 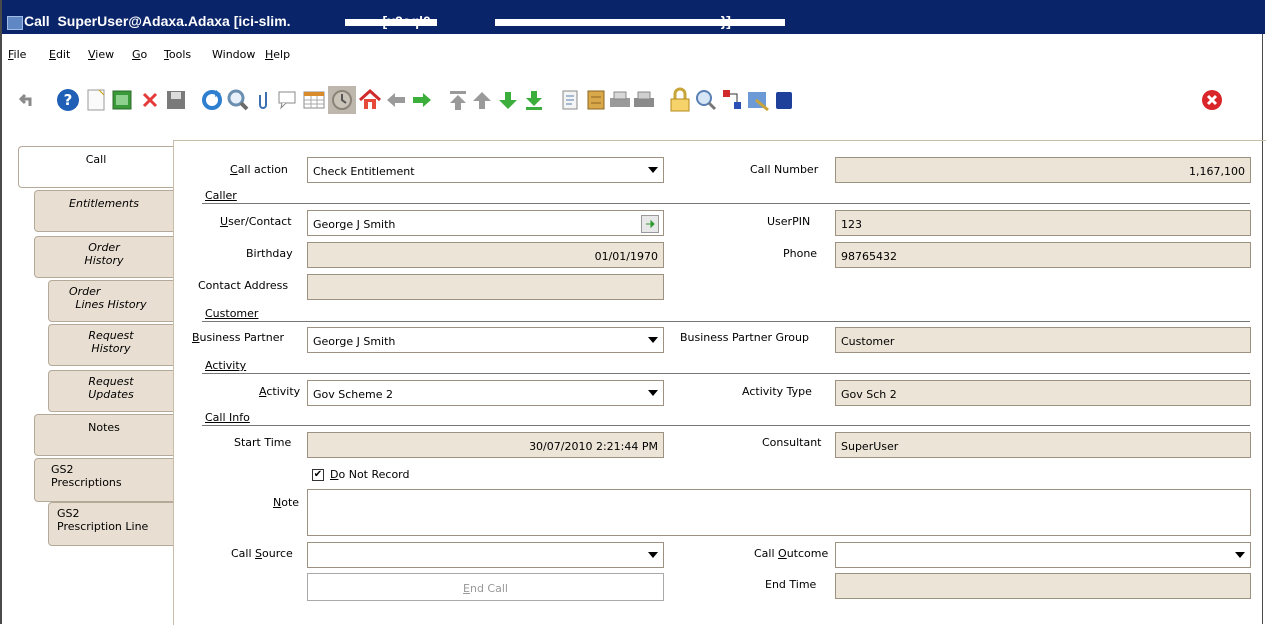 What do you see at coordinates (1043, 393) in the screenshot?
I see `activity-type-field: Gov Sch 2` at bounding box center [1043, 393].